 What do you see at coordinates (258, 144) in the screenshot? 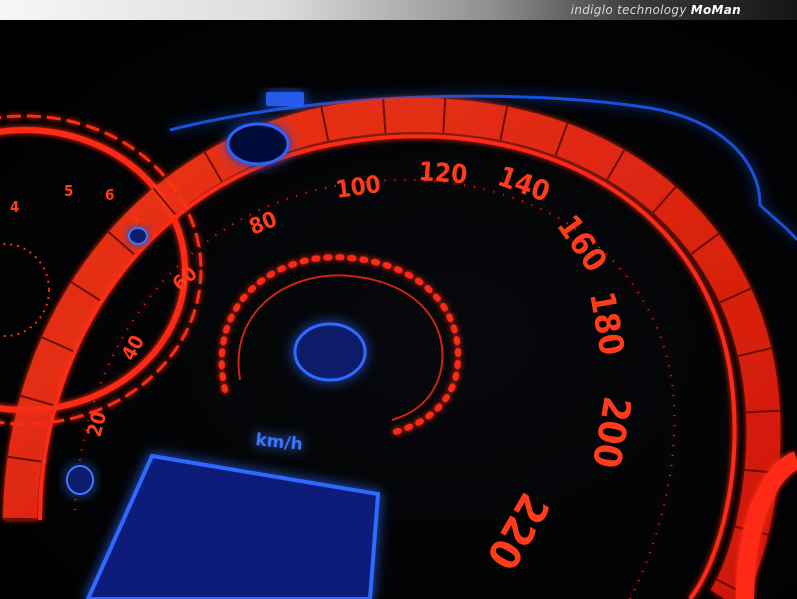
I see `trip-reset-knob` at bounding box center [258, 144].